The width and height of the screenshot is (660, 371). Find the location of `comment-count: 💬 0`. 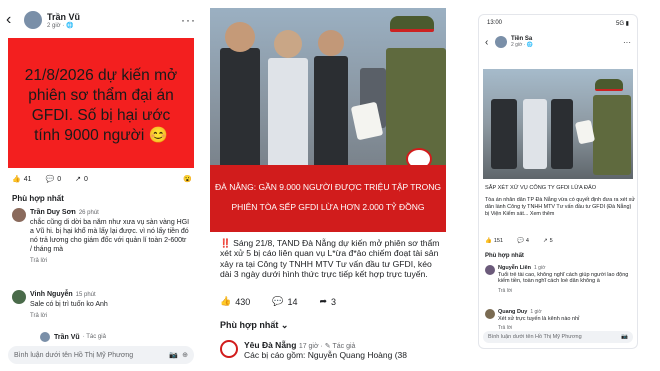

comment-count: 💬 0 is located at coordinates (53, 179).